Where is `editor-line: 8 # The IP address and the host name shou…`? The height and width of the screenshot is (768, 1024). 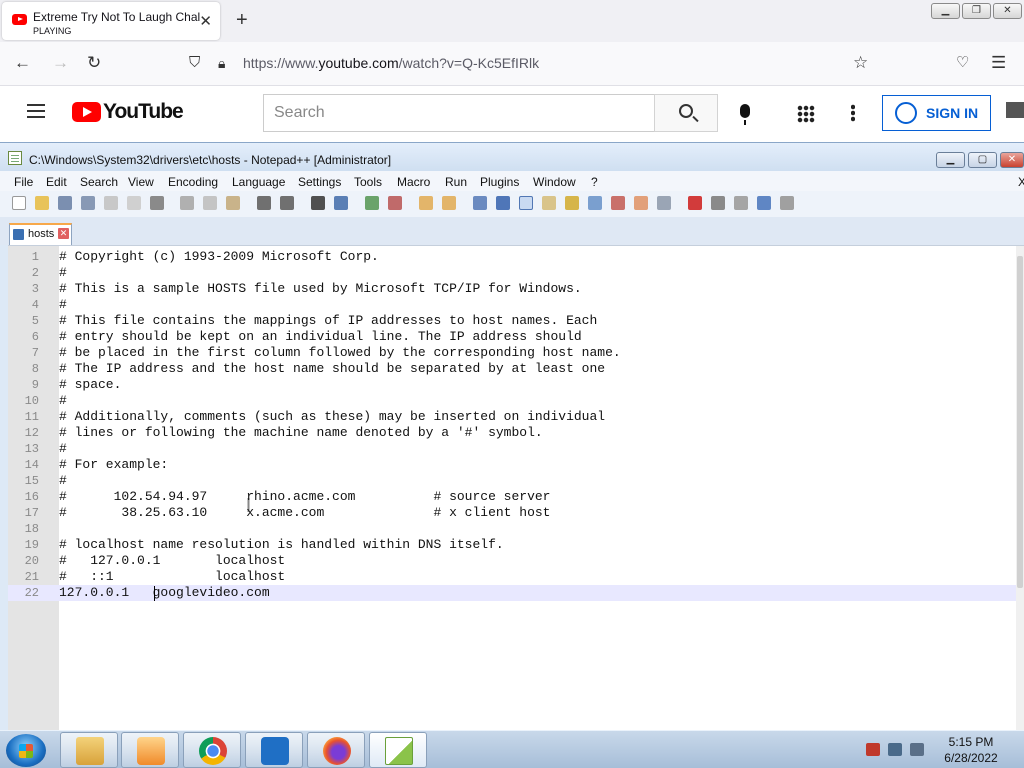 editor-line: 8 # The IP address and the host name shou… is located at coordinates (512, 369).